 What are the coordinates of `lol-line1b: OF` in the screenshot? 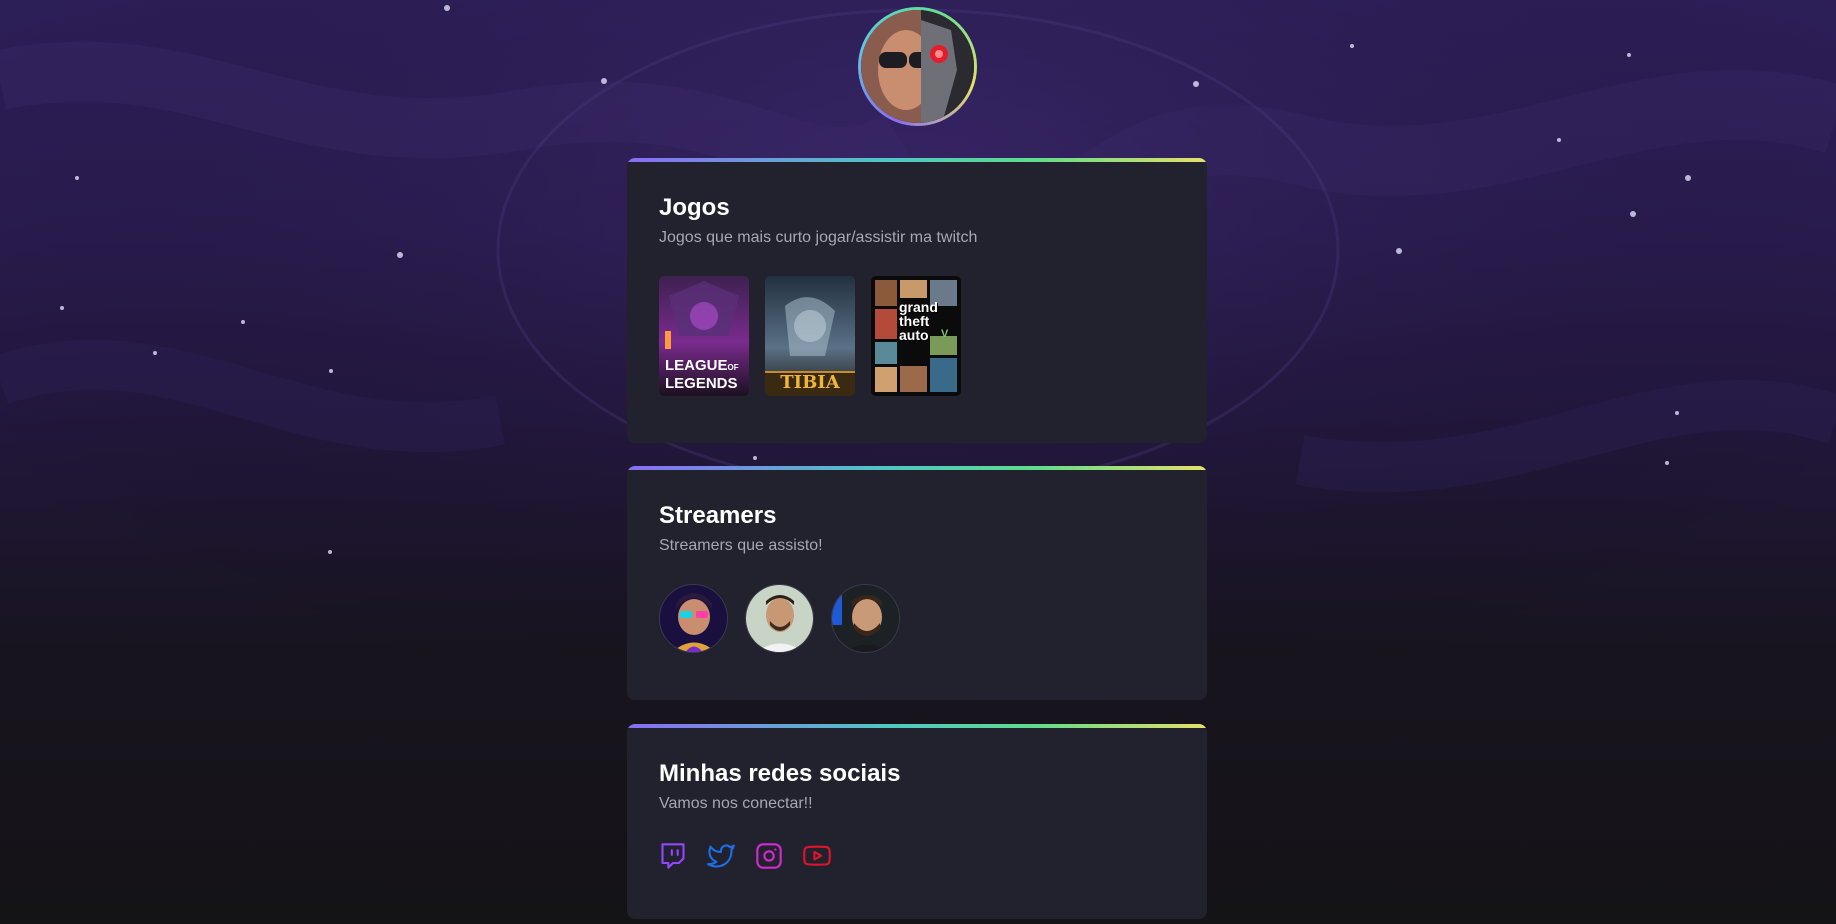 It's located at (733, 367).